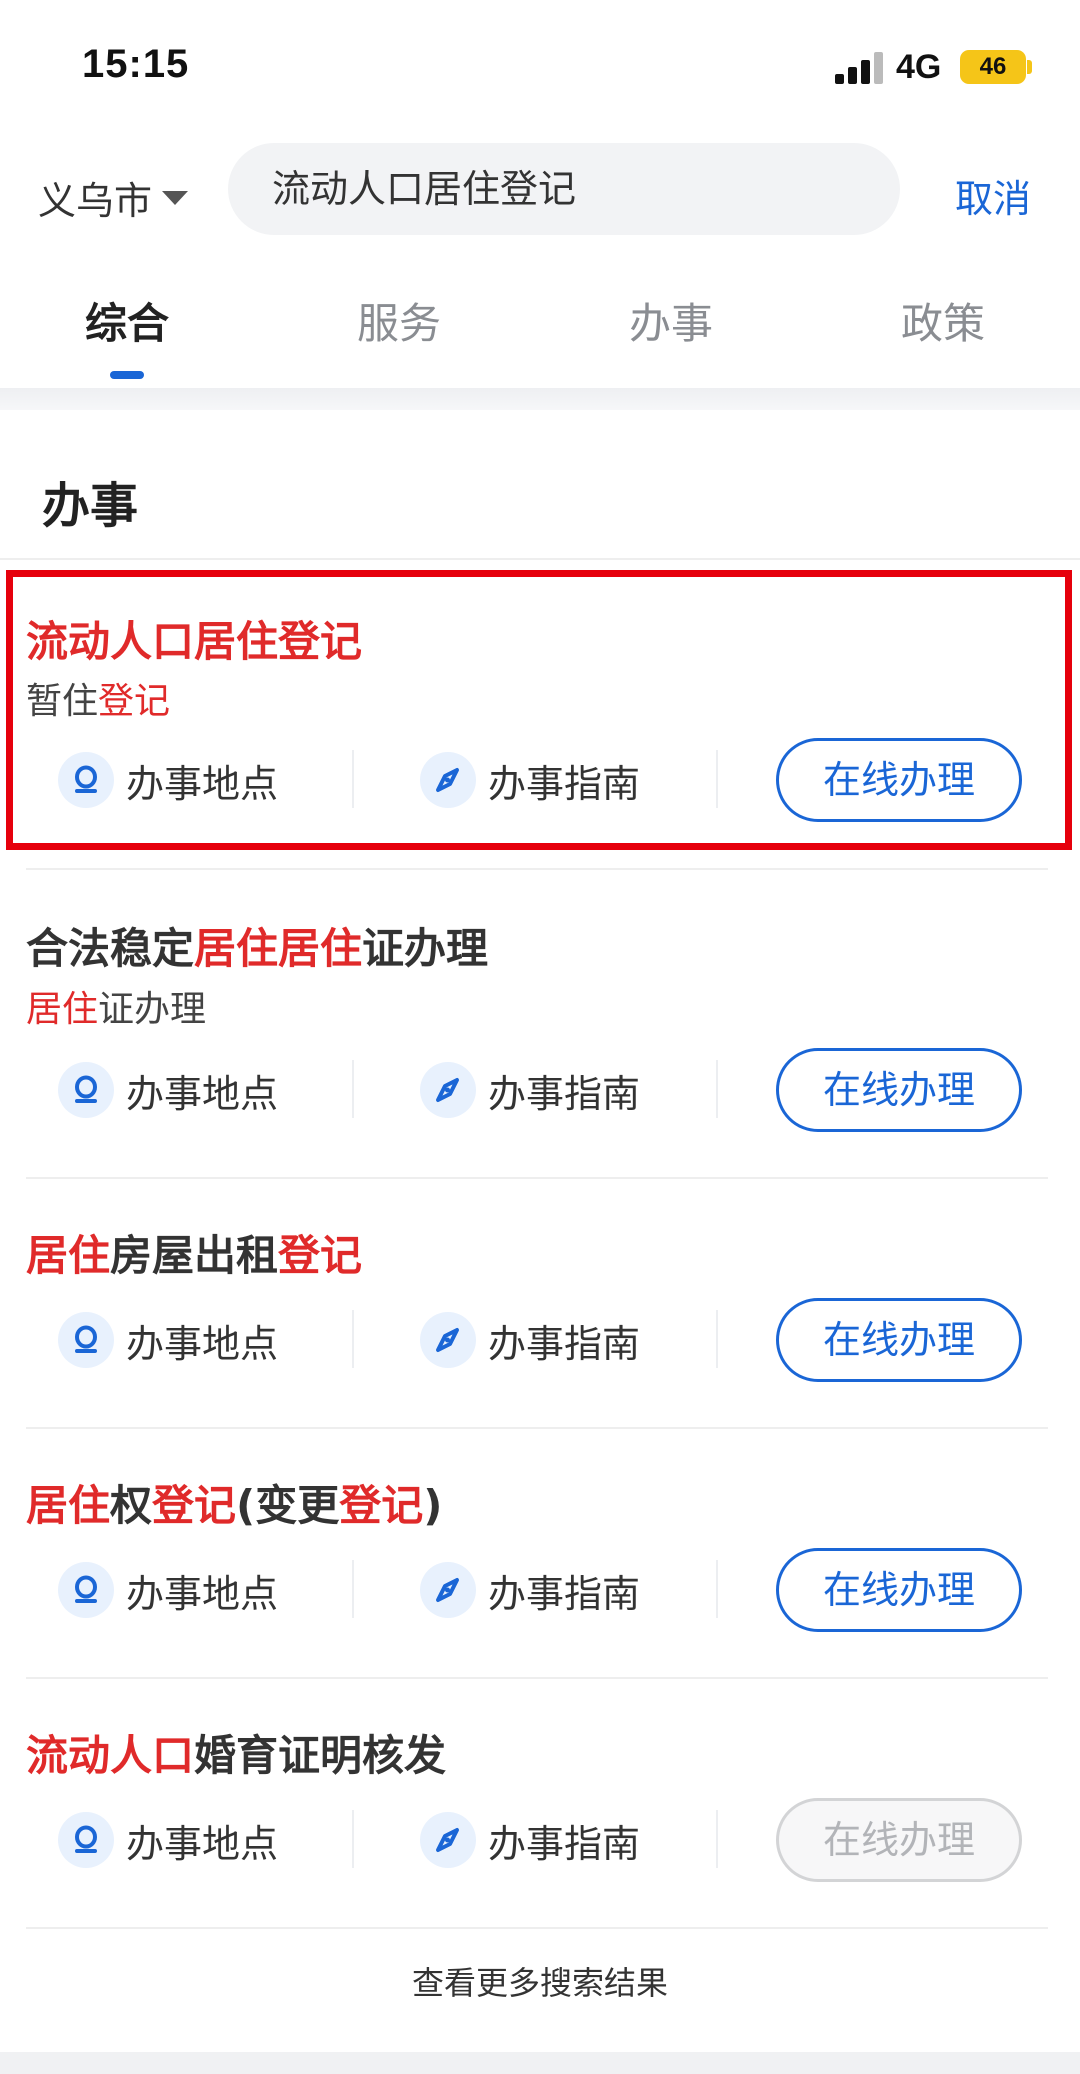 Image resolution: width=1080 pixels, height=2074 pixels. Describe the element at coordinates (278, 948) in the screenshot. I see `keyword-highlight: 居住居住` at that location.